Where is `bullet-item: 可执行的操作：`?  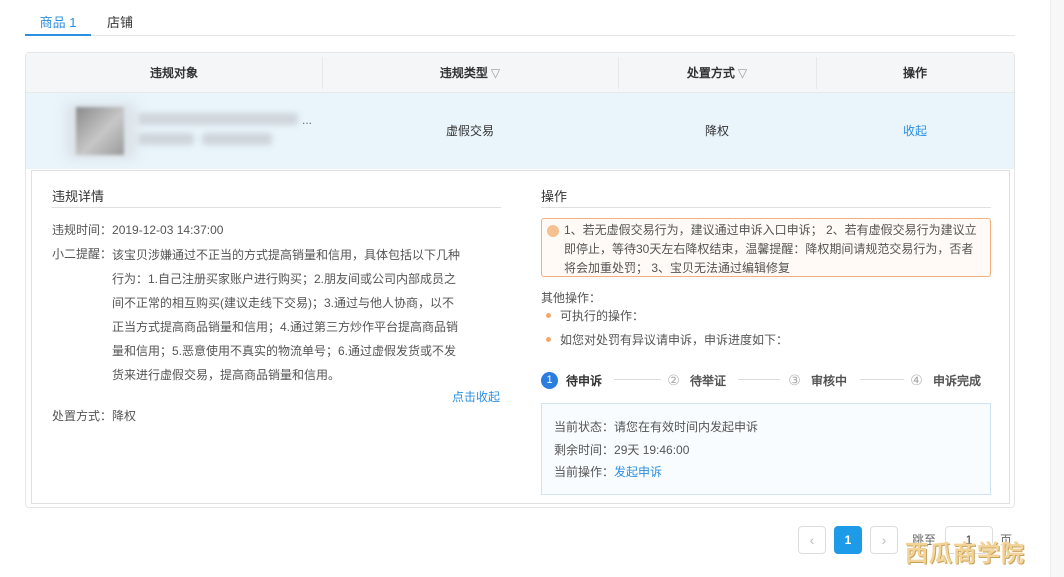
bullet-item: 可执行的操作： is located at coordinates (595, 315).